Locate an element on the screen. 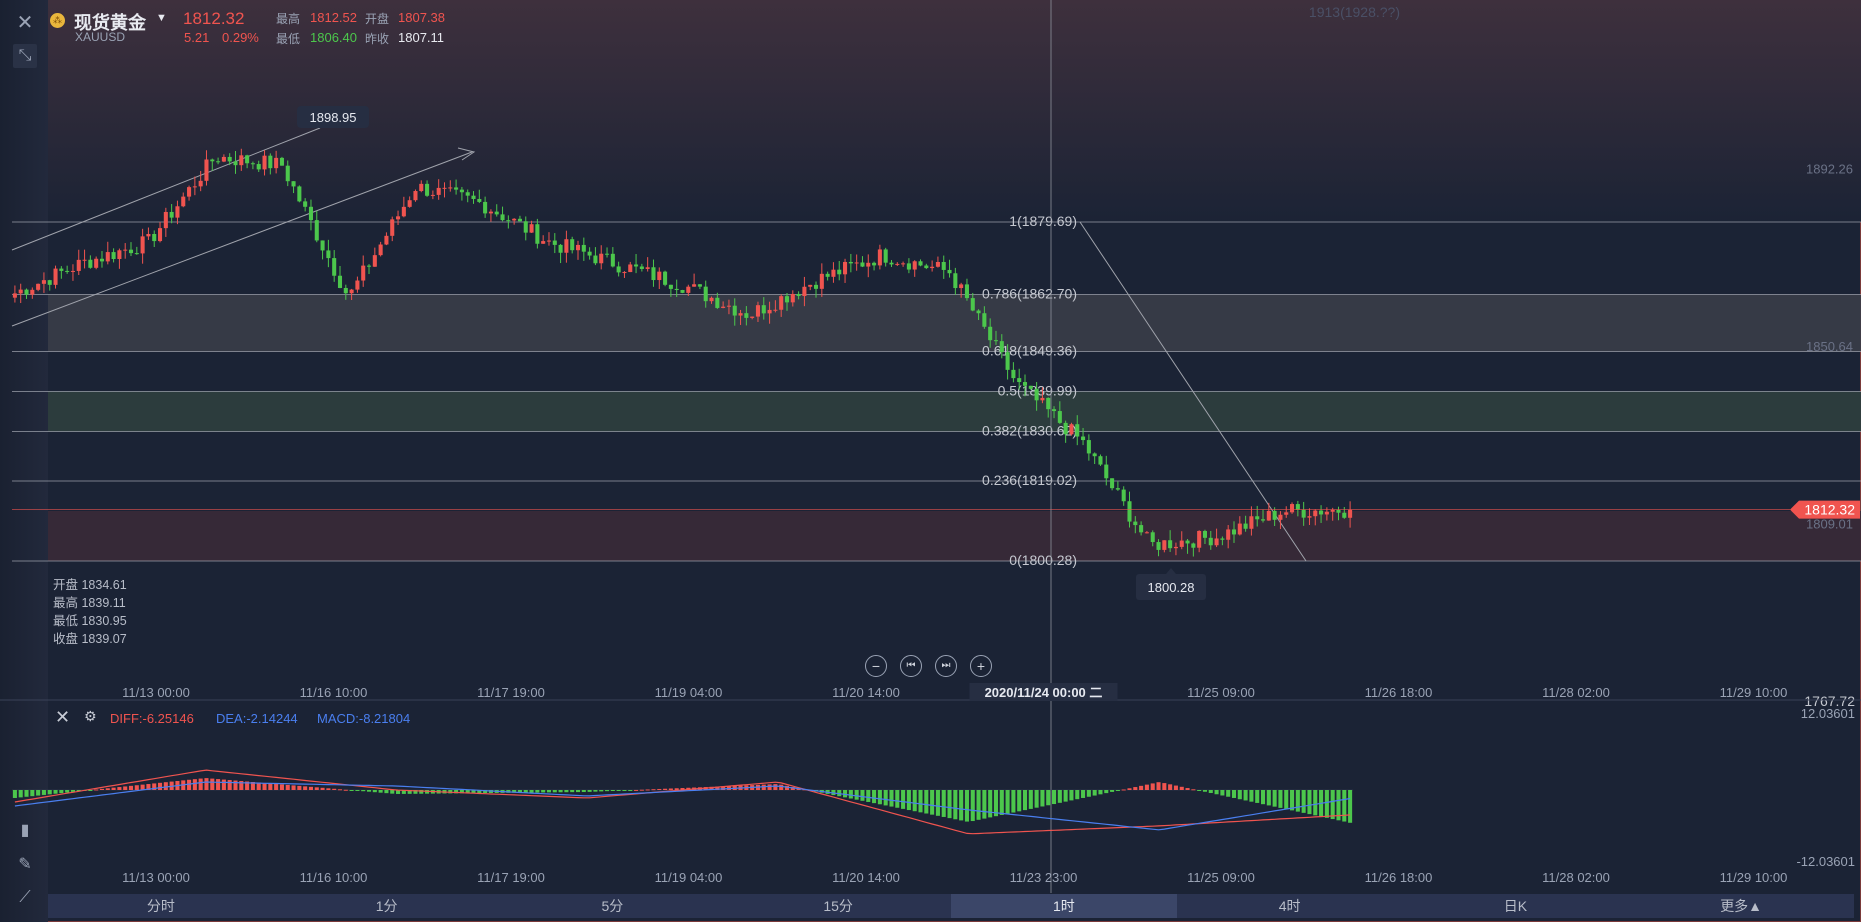 The width and height of the screenshot is (1861, 922). x-axis-label: 11/13 00:00 is located at coordinates (156, 692).